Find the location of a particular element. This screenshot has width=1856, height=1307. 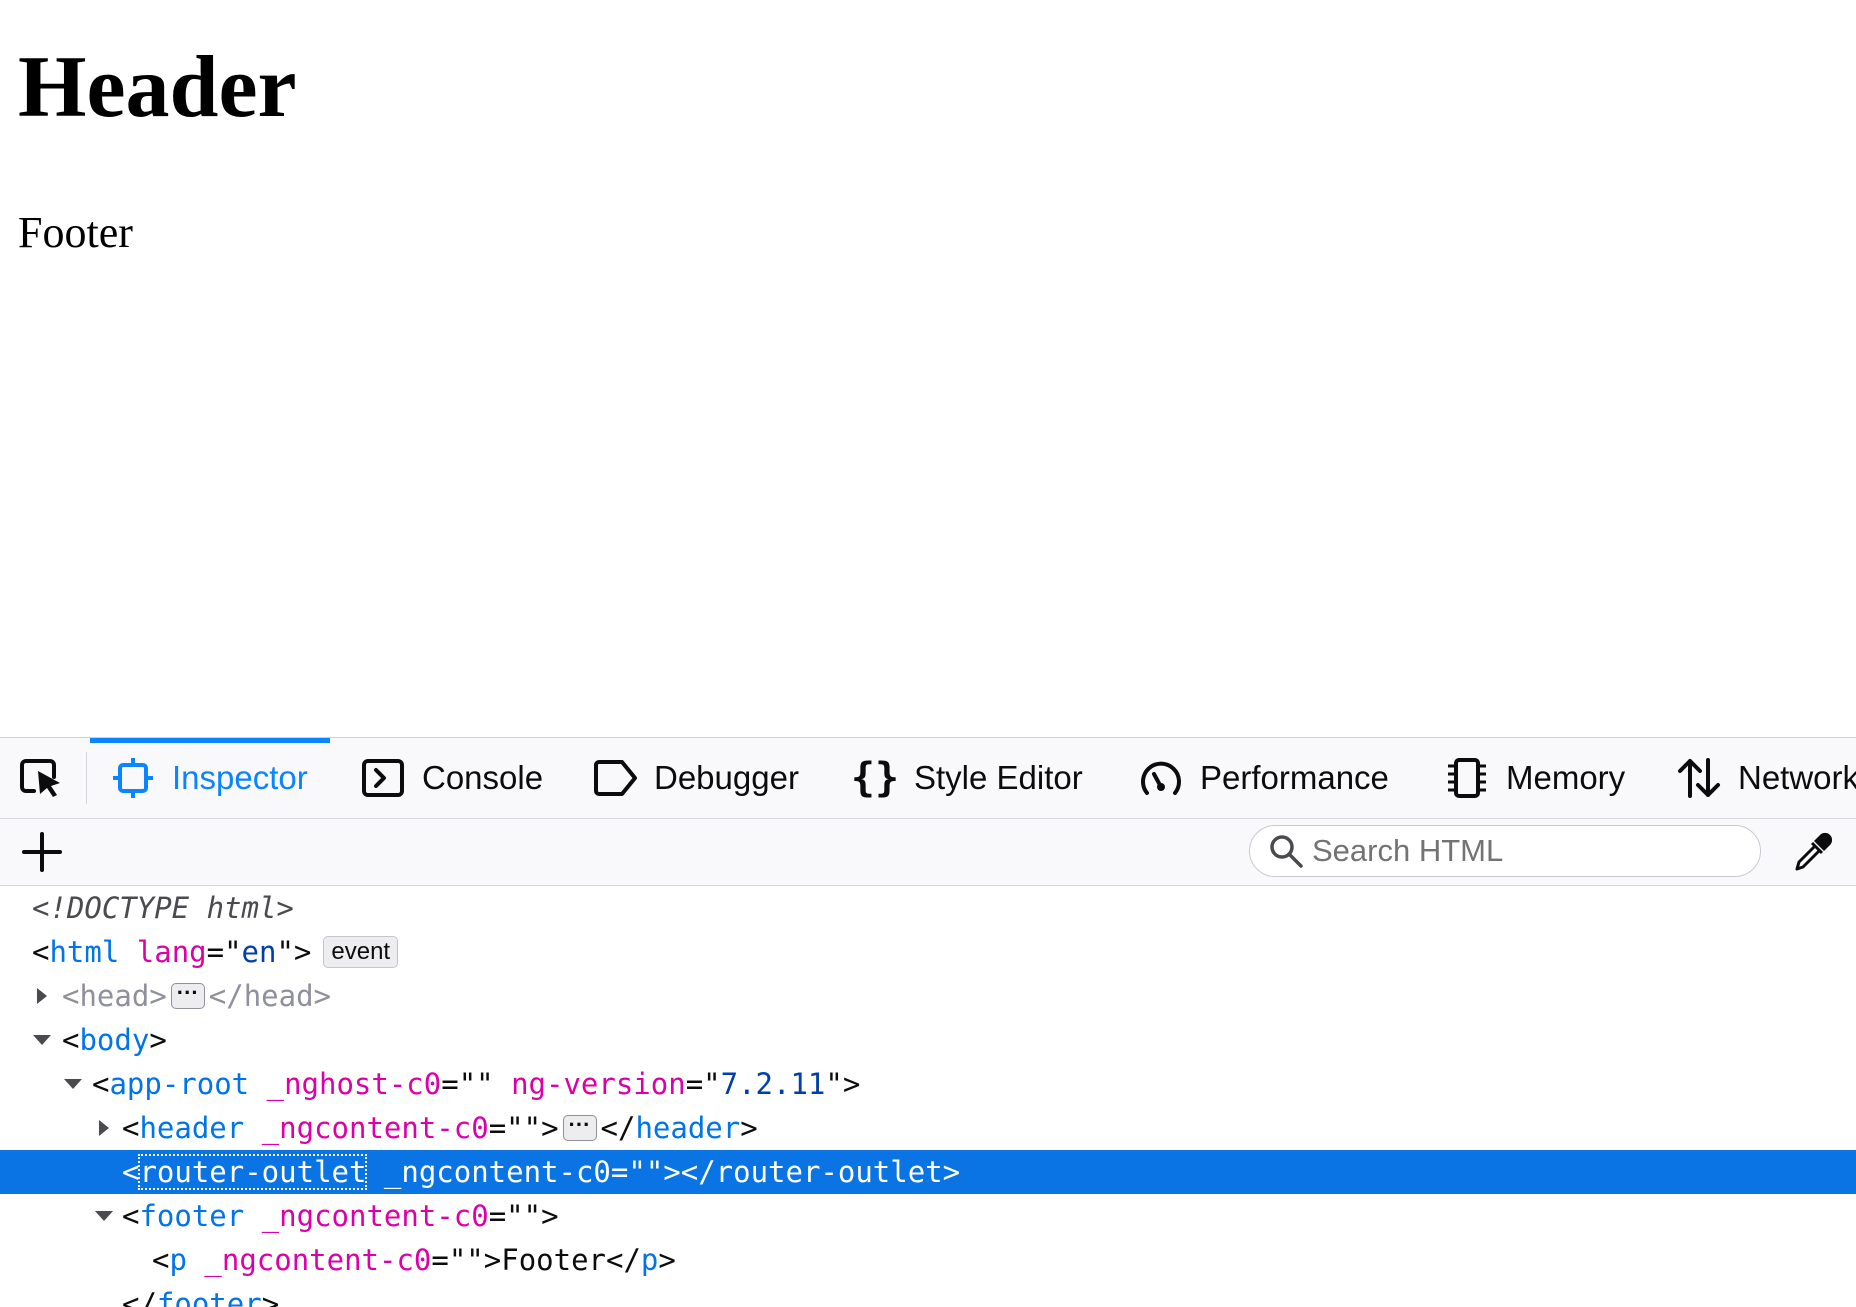

element-picker-icon is located at coordinates (40, 778).